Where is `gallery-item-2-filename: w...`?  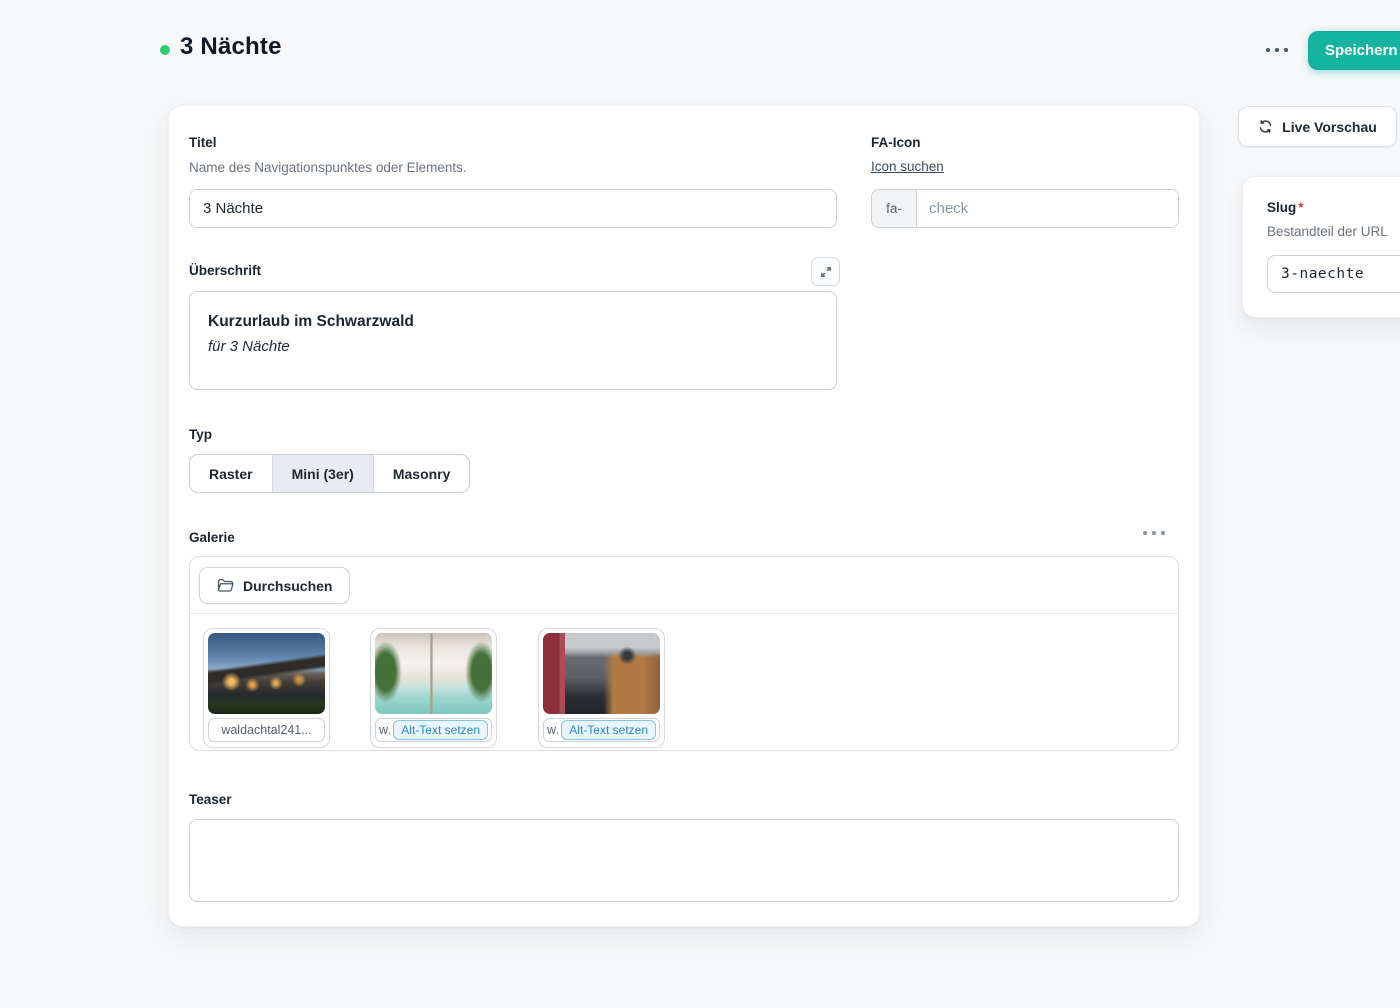 gallery-item-2-filename: w... is located at coordinates (385, 730).